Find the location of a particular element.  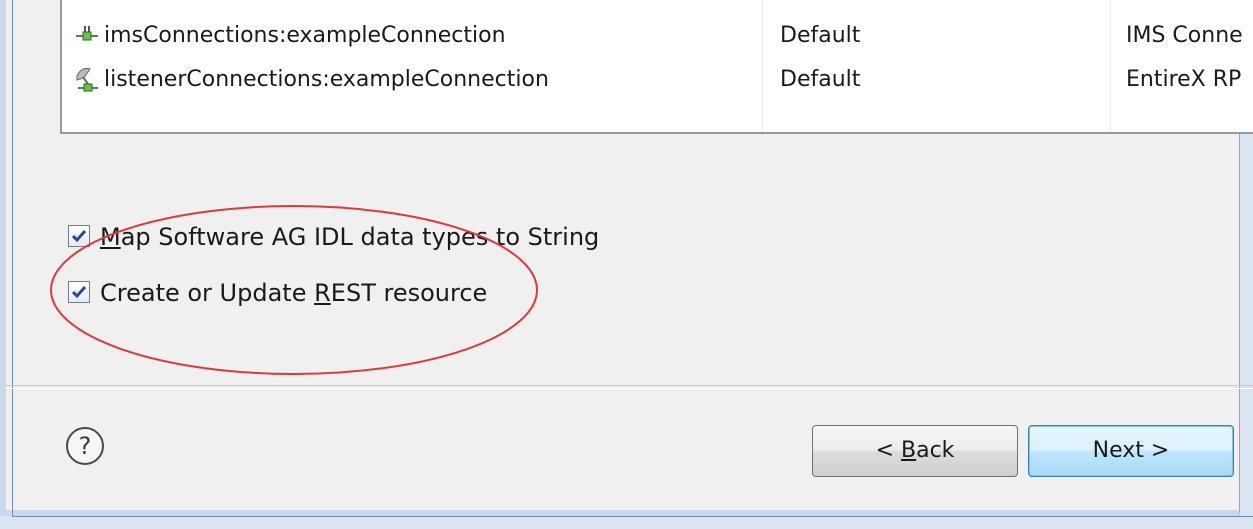

next-button: Next > is located at coordinates (1131, 451).